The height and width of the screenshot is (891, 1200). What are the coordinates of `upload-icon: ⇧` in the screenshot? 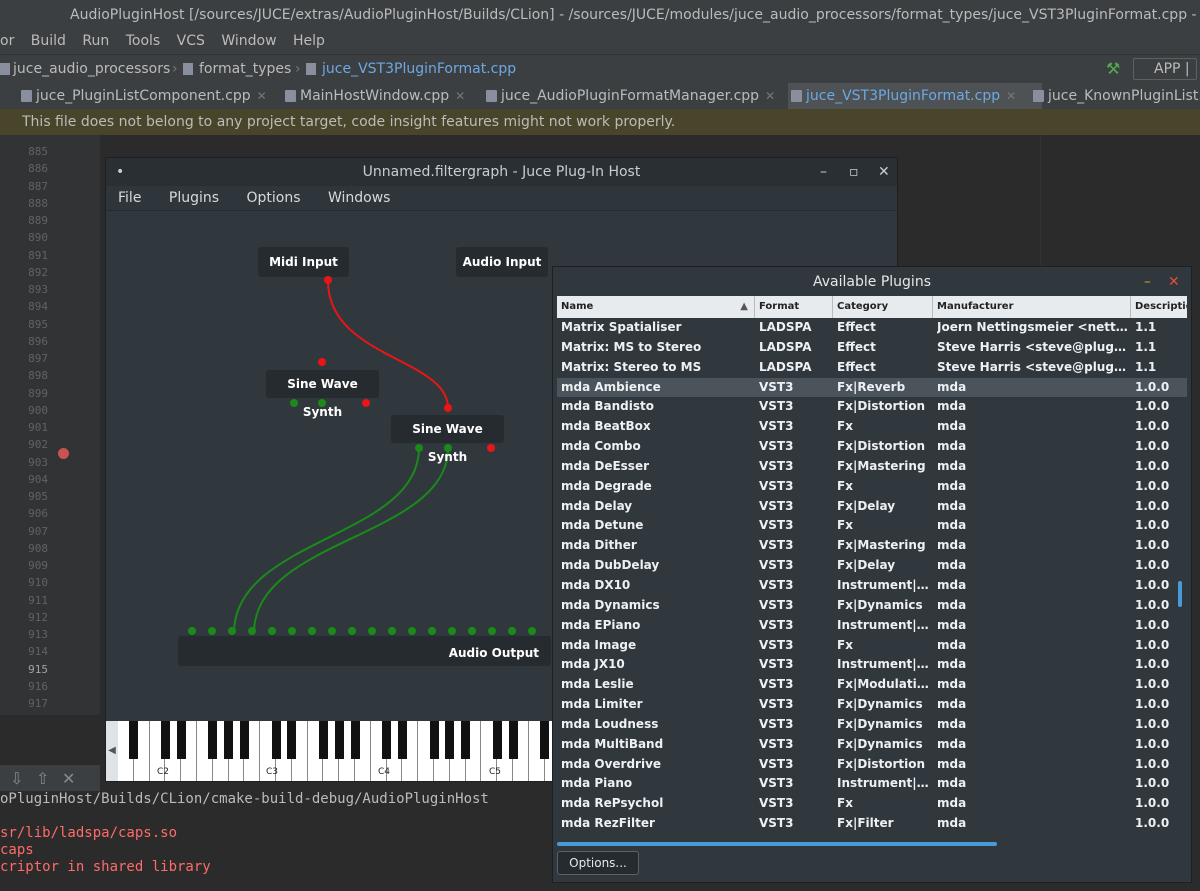 It's located at (42, 778).